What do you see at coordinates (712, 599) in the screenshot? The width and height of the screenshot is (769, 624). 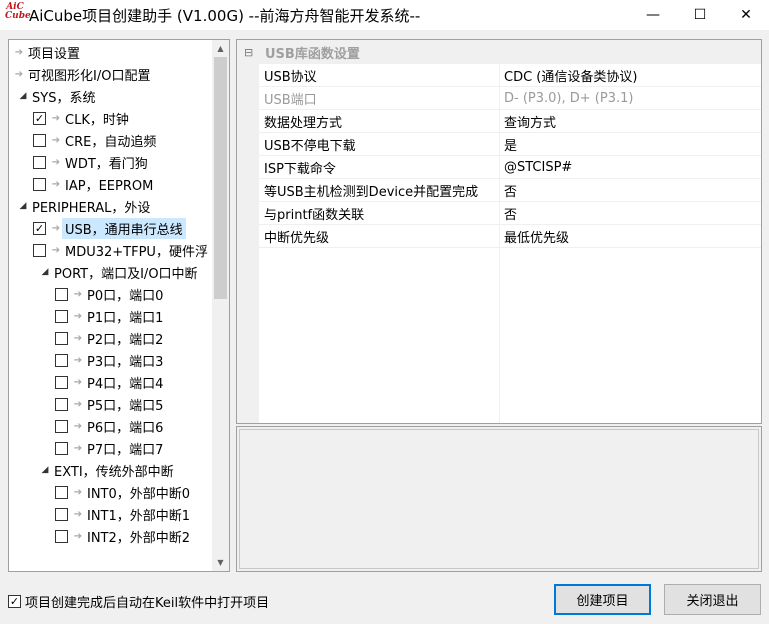 I see `close-exit-button: 关闭退出` at bounding box center [712, 599].